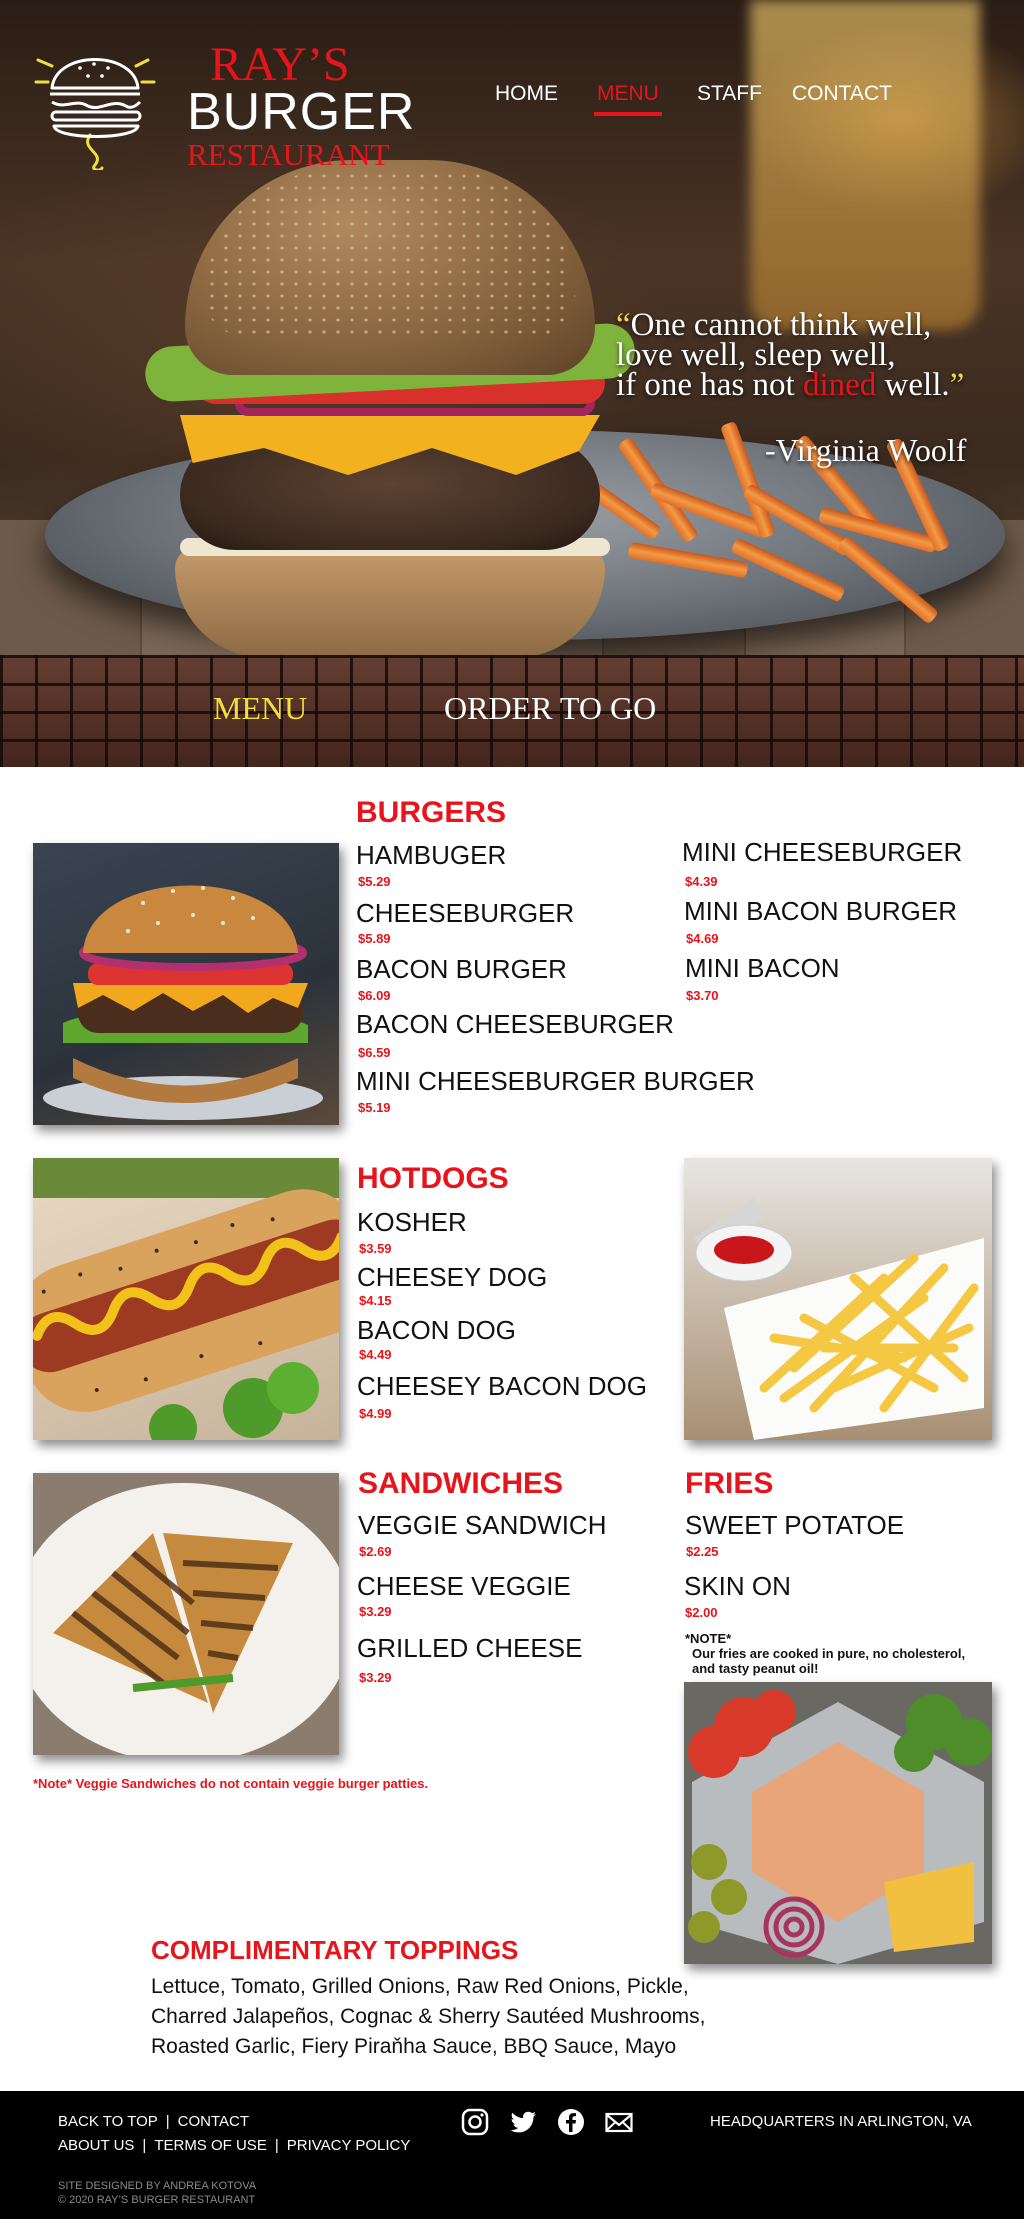  What do you see at coordinates (157, 2200) in the screenshot?
I see `footer-copyright: © 2020 RAY’S BURGER RESTAURANT` at bounding box center [157, 2200].